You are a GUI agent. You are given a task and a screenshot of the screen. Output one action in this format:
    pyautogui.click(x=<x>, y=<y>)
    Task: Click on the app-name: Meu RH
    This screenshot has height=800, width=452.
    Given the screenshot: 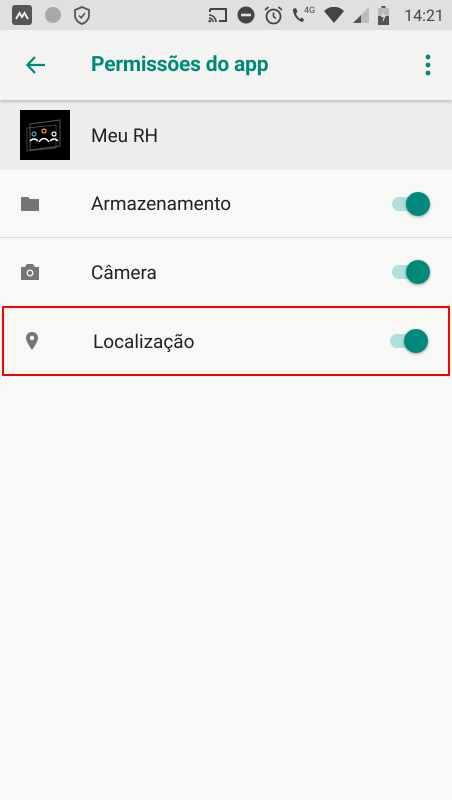 What is the action you would take?
    pyautogui.click(x=124, y=135)
    